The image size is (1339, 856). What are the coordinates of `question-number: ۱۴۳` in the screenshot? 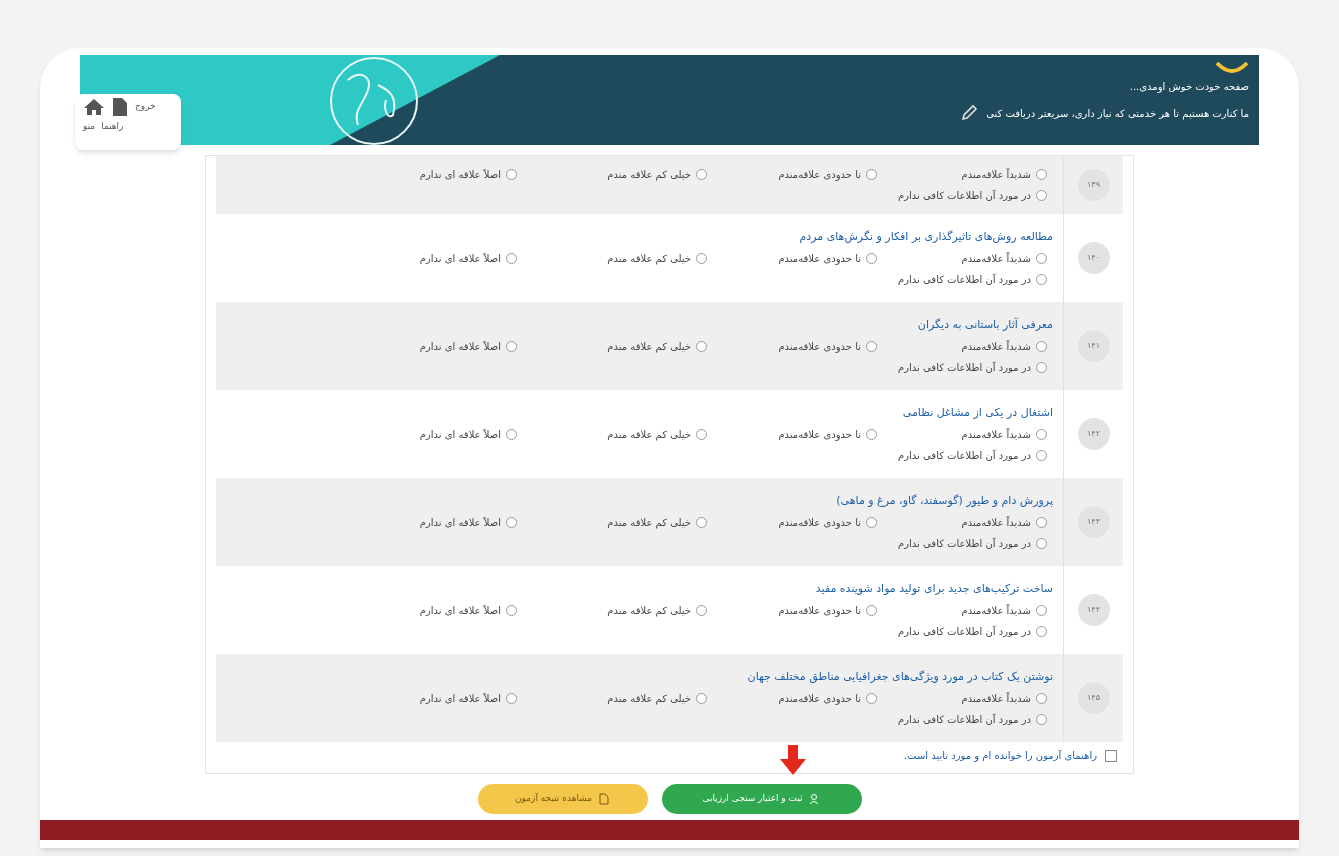 It's located at (1093, 522).